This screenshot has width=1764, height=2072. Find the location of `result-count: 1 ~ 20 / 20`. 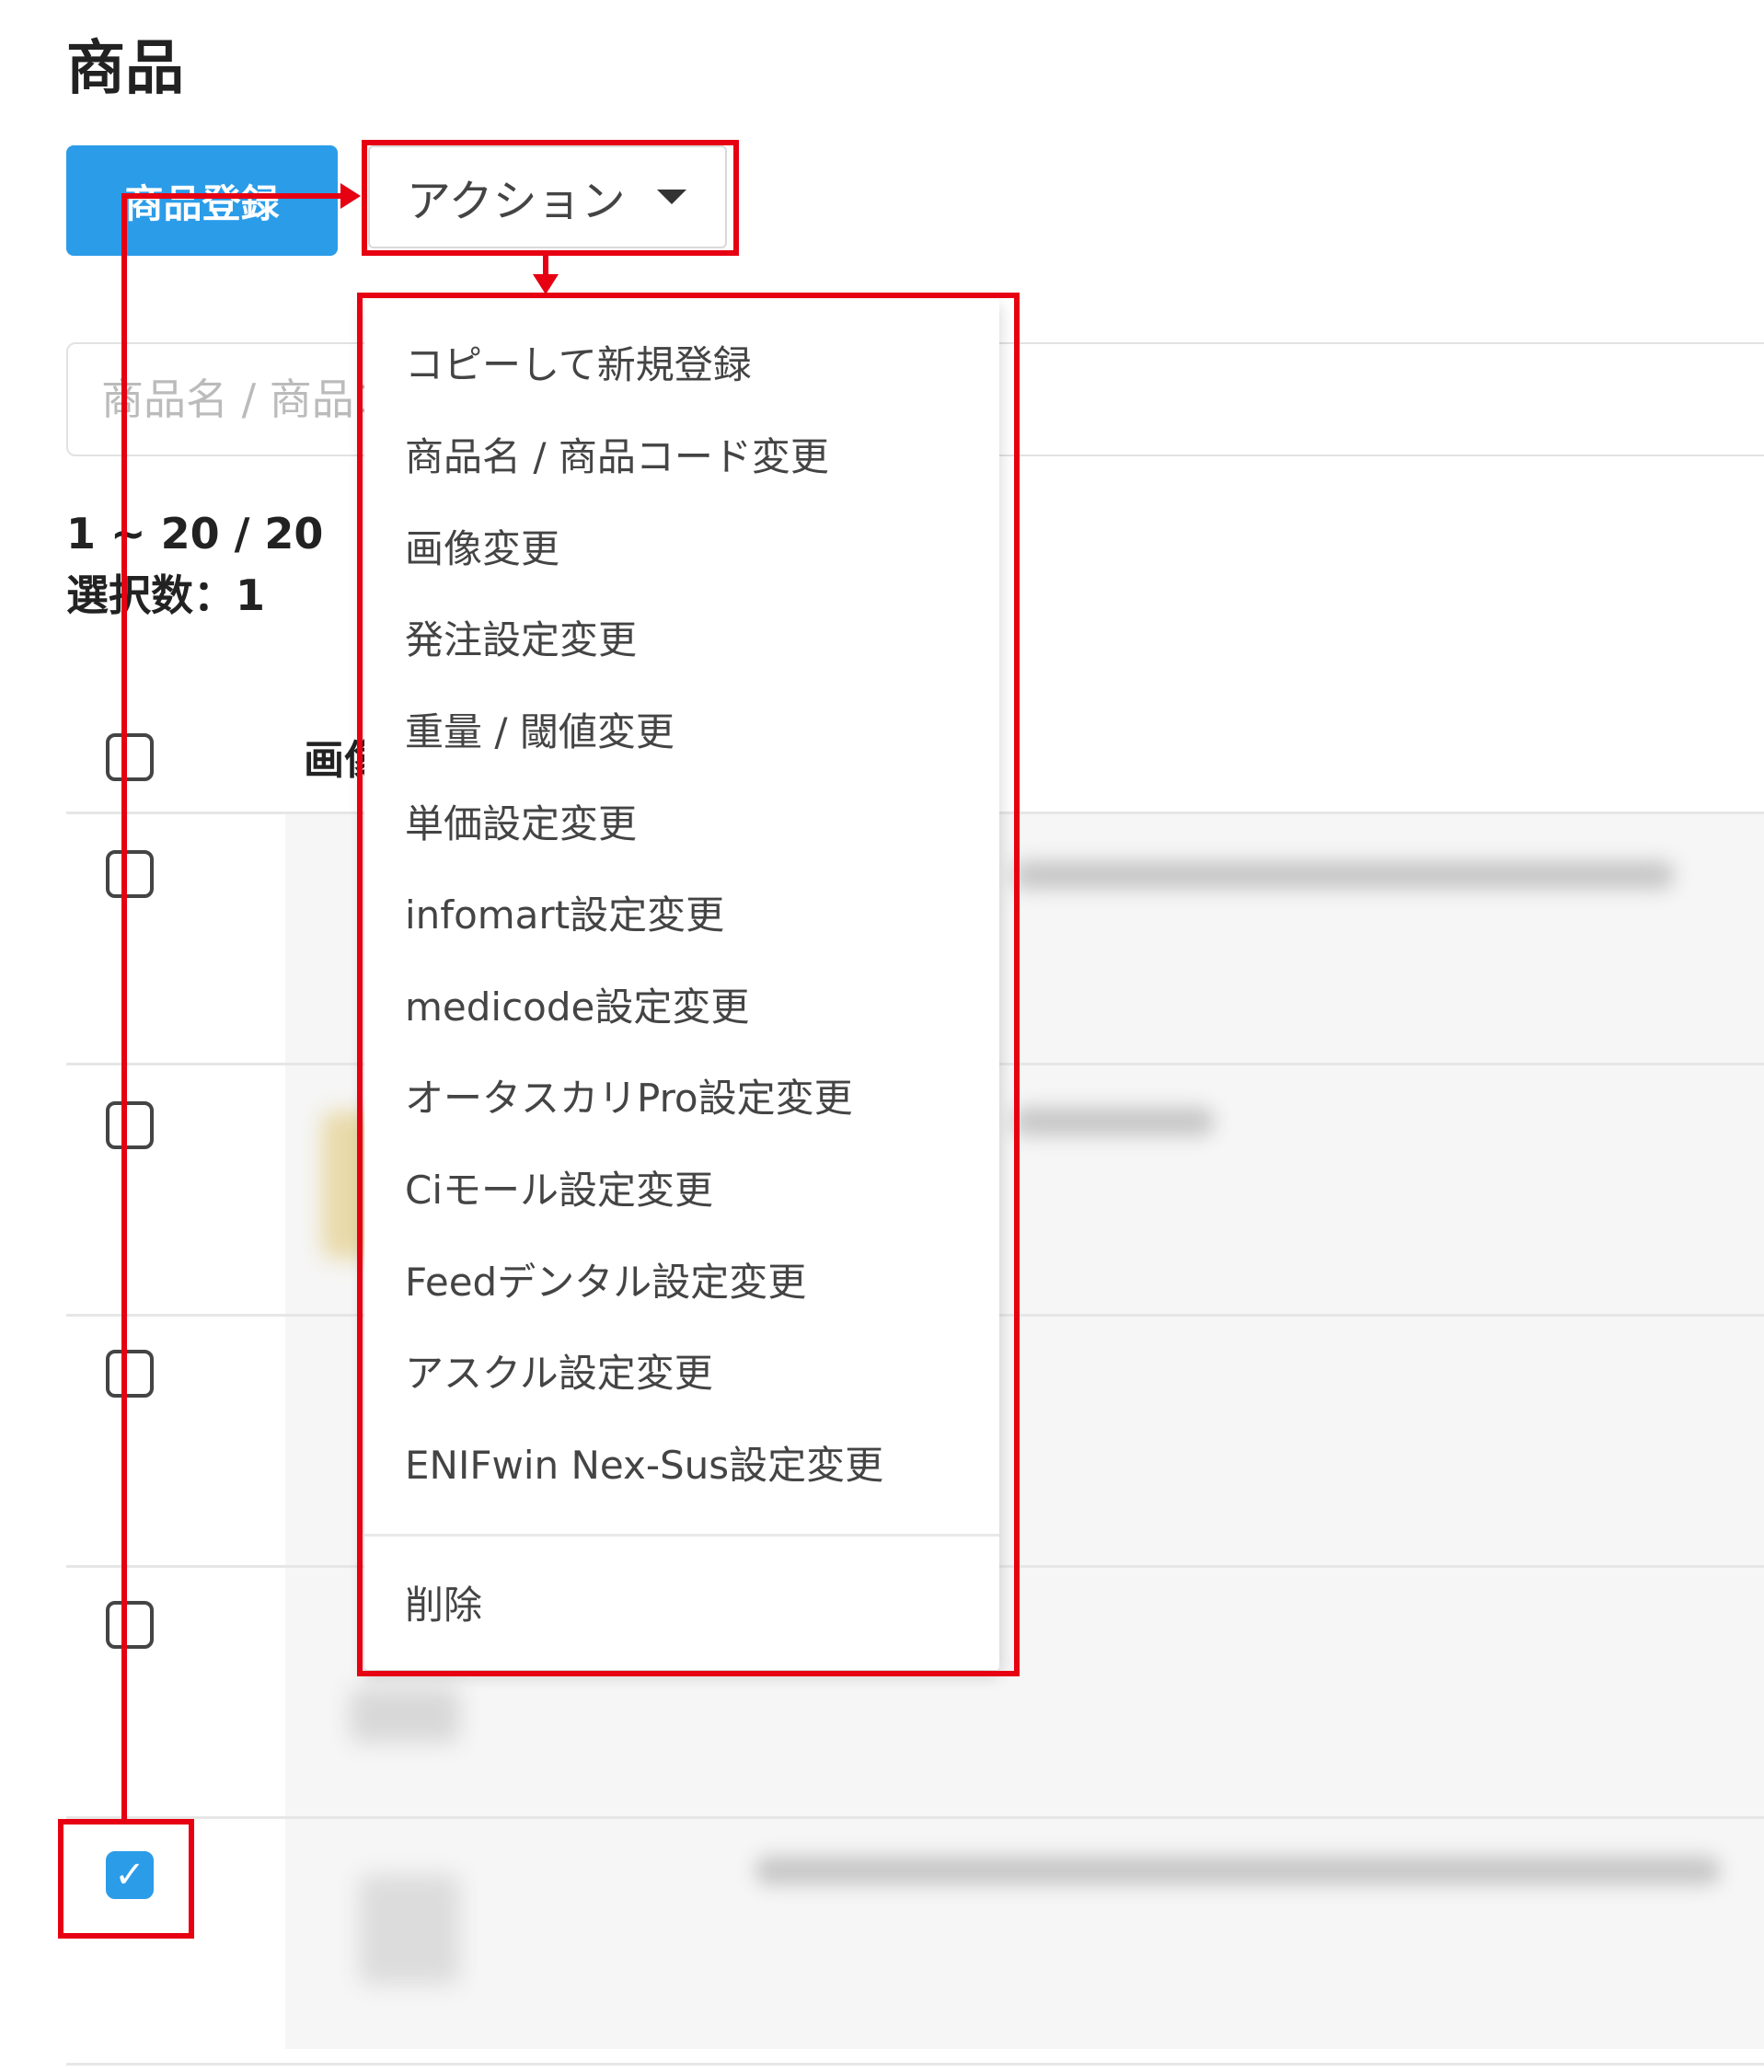

result-count: 1 ~ 20 / 20 is located at coordinates (195, 533).